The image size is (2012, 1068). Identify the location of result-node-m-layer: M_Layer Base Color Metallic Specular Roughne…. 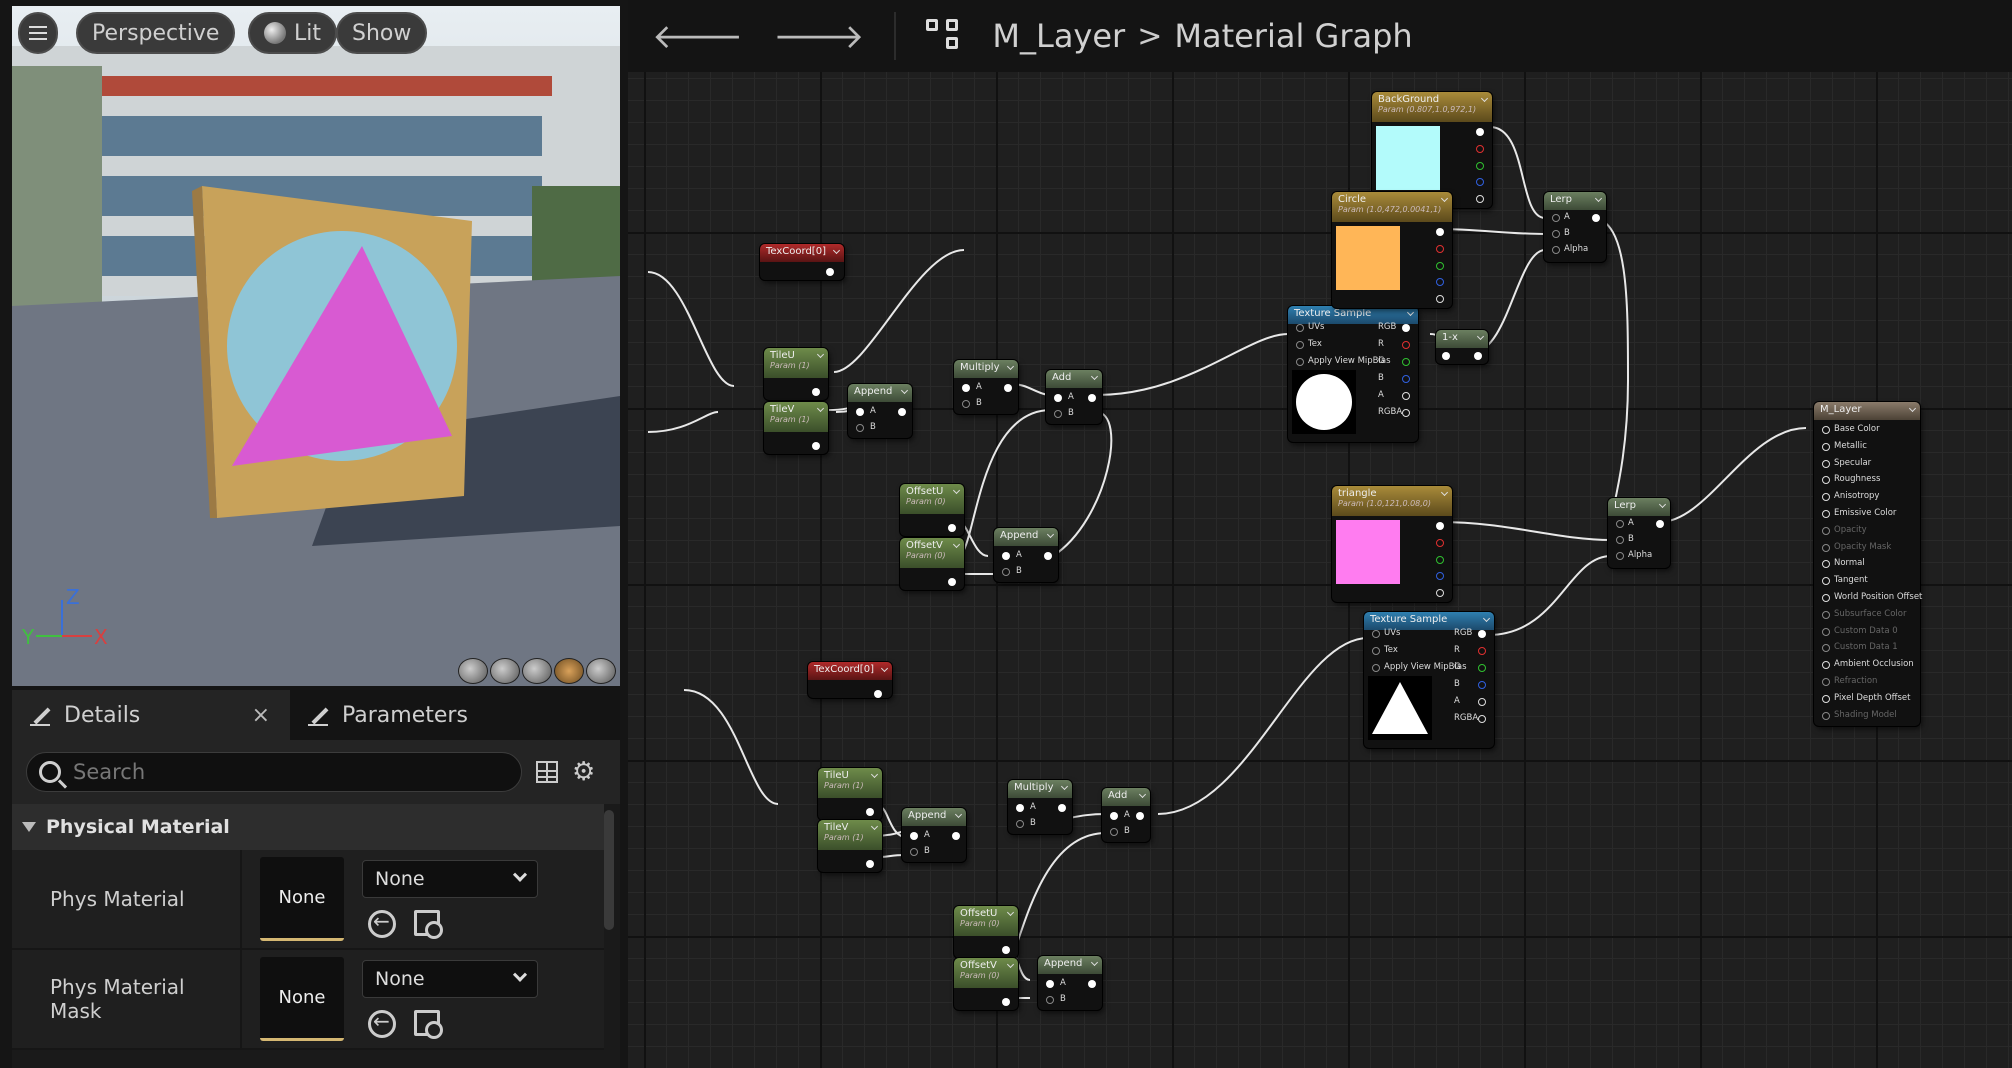
(1868, 564).